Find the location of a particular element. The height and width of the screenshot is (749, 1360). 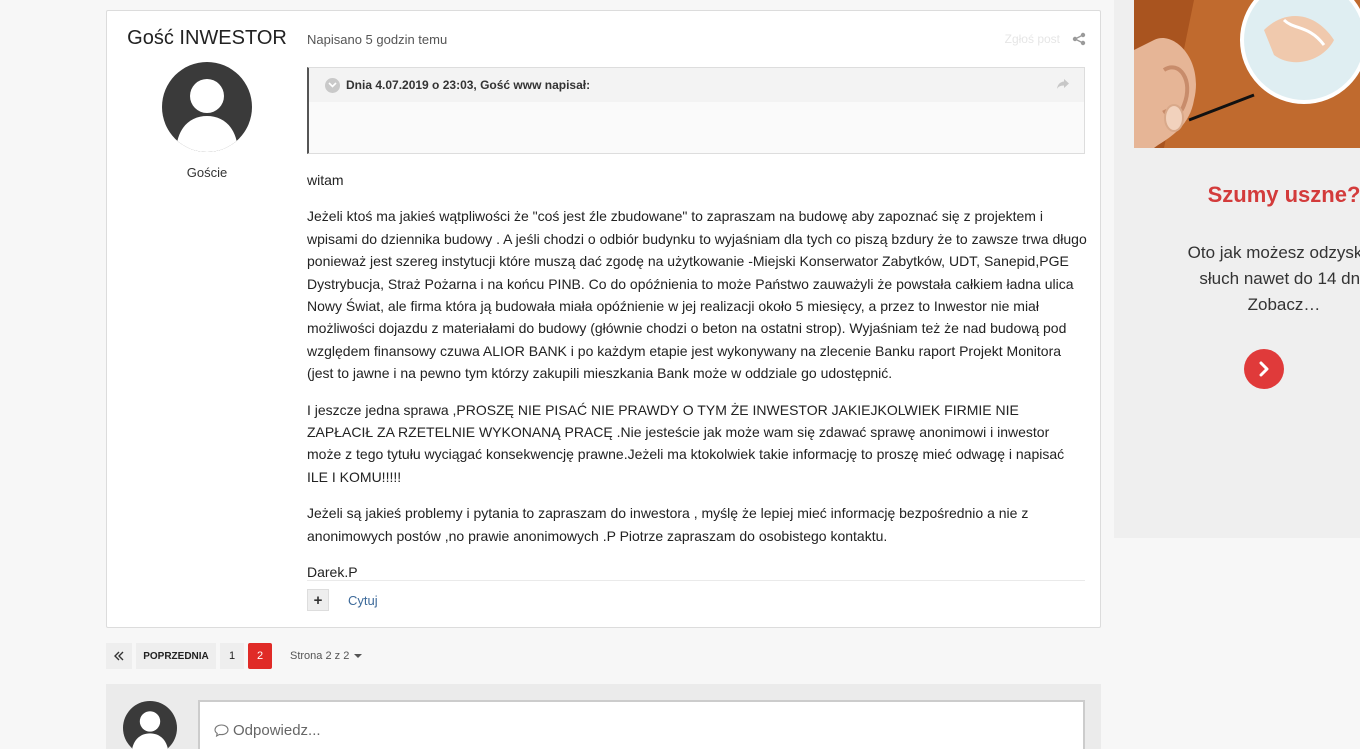

author-group: Goście is located at coordinates (207, 172).